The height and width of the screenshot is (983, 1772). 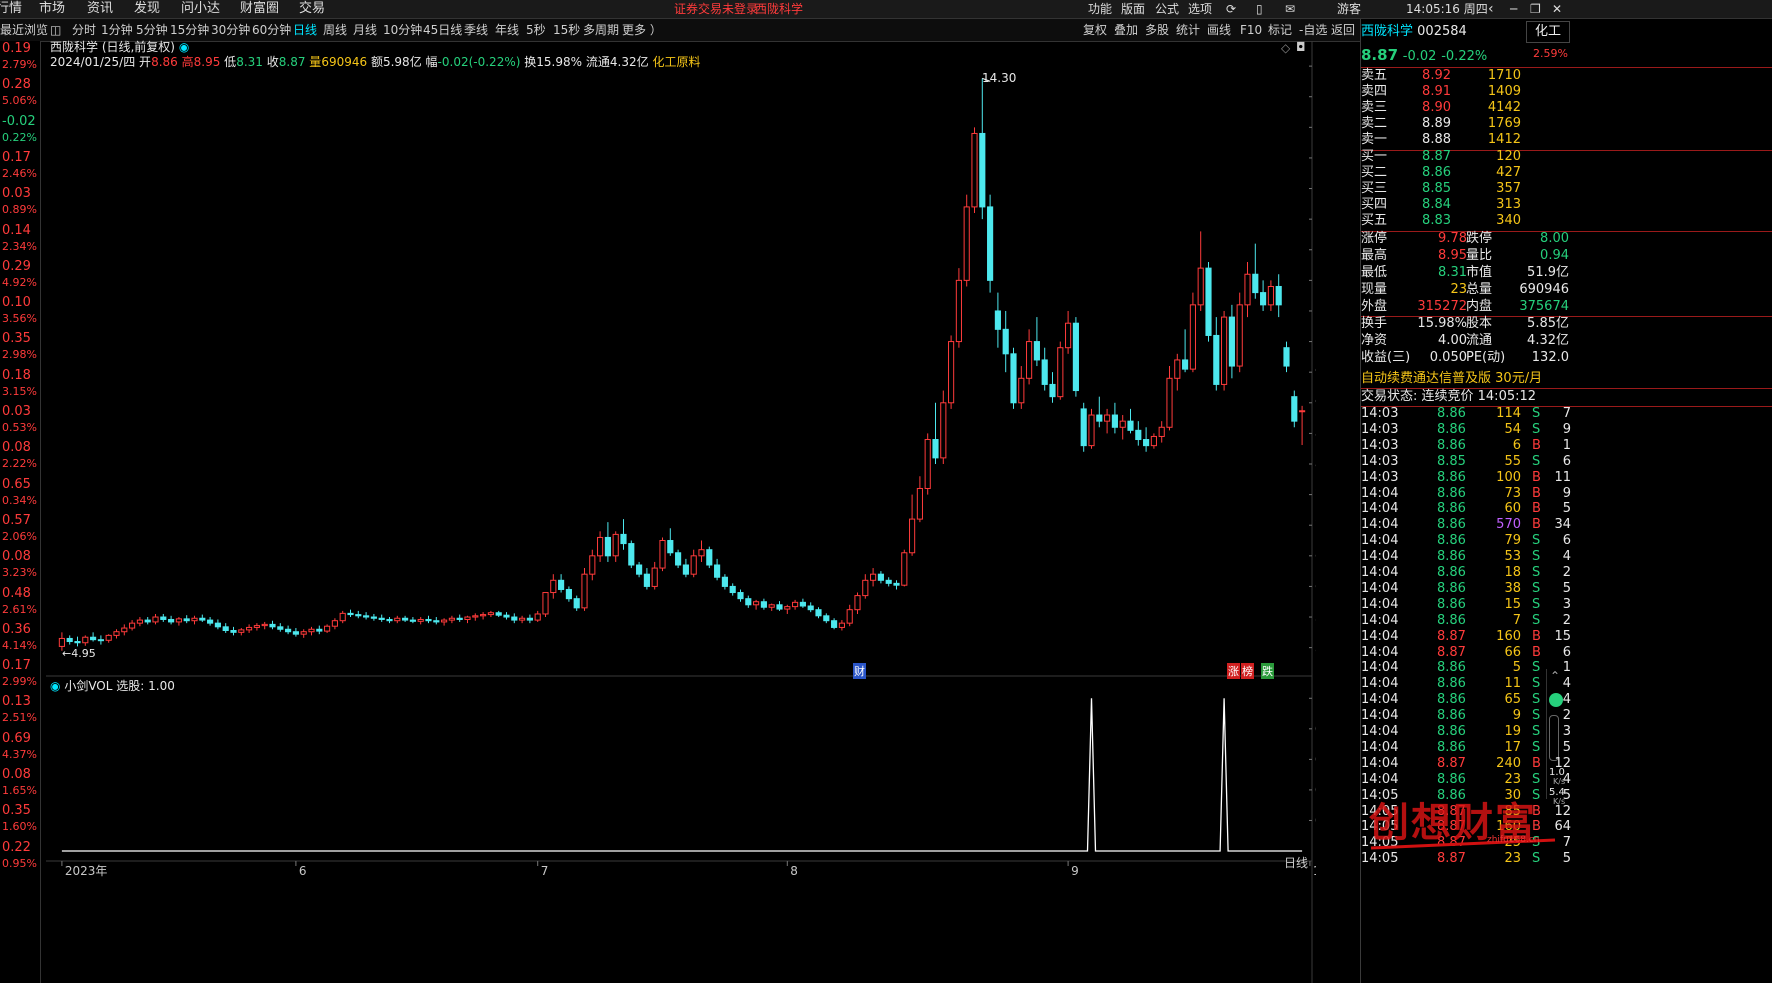 I want to click on ask-level: 卖五 8.92 1710, so click(x=1463, y=76).